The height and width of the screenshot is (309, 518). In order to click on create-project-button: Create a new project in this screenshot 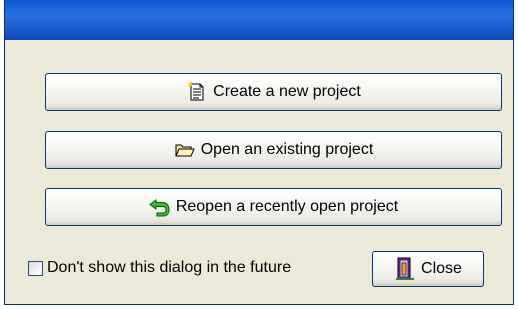, I will do `click(273, 92)`.